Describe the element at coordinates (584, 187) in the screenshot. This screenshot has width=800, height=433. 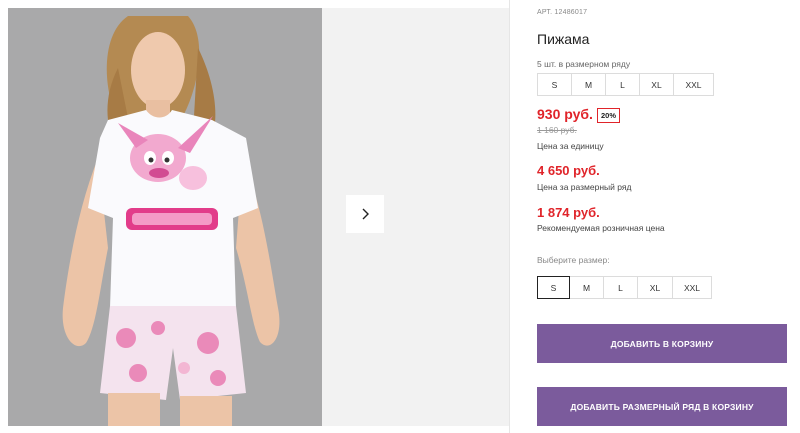
I see `row-price-label: Цена за размерный ряд` at that location.